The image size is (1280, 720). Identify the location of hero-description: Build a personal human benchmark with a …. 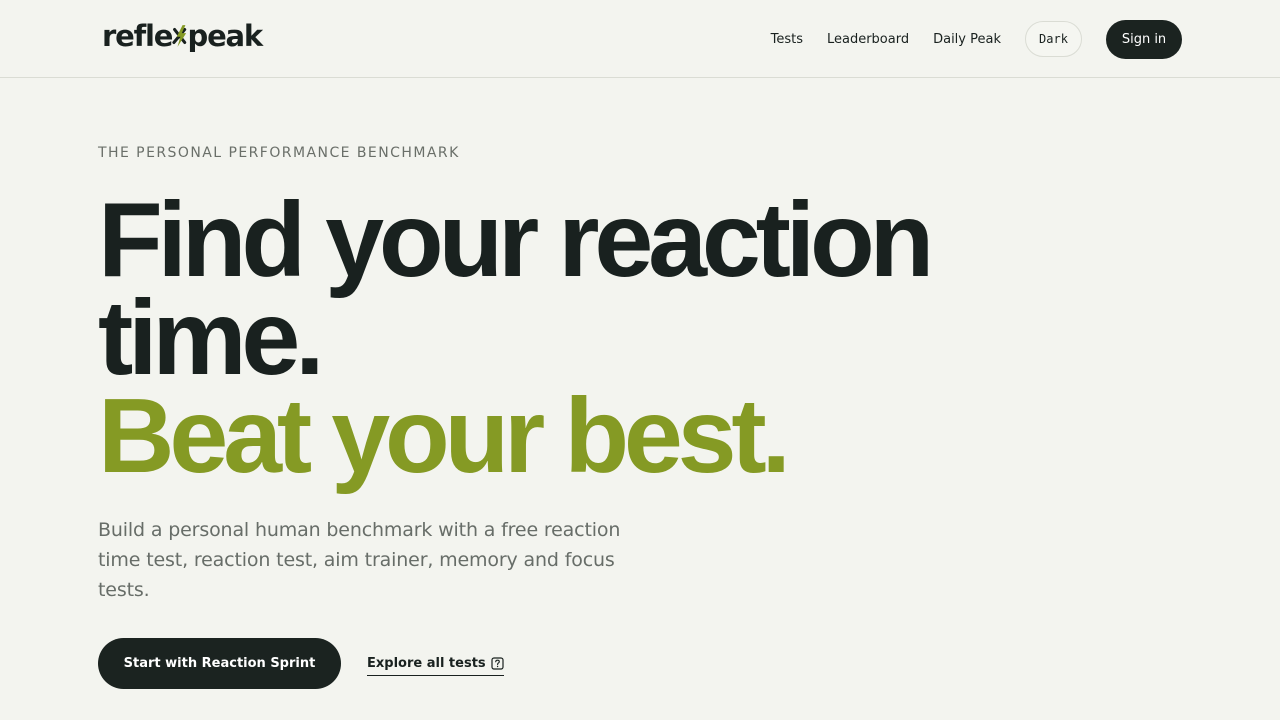
(359, 560).